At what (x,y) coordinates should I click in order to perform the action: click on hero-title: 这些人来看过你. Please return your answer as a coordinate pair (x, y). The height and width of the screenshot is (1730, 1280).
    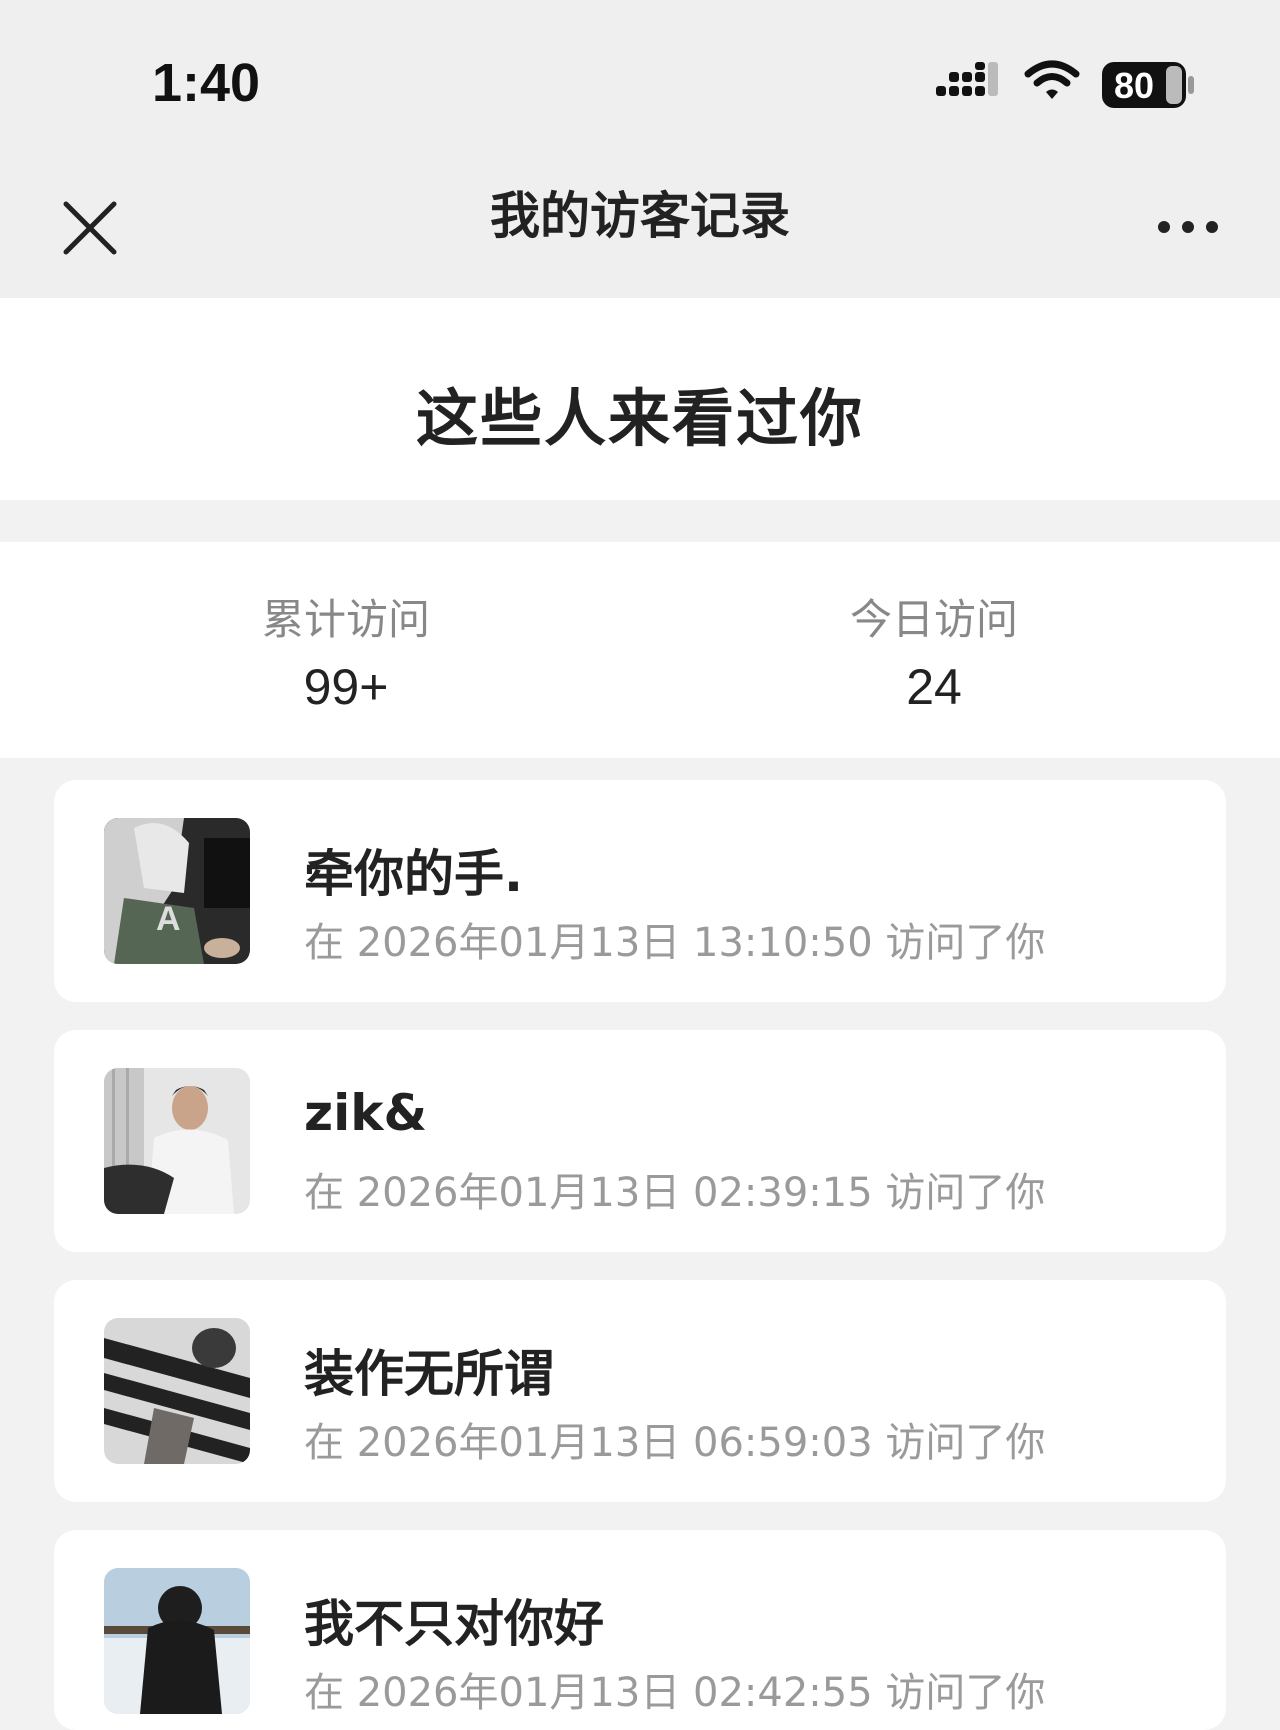
    Looking at the image, I should click on (639, 418).